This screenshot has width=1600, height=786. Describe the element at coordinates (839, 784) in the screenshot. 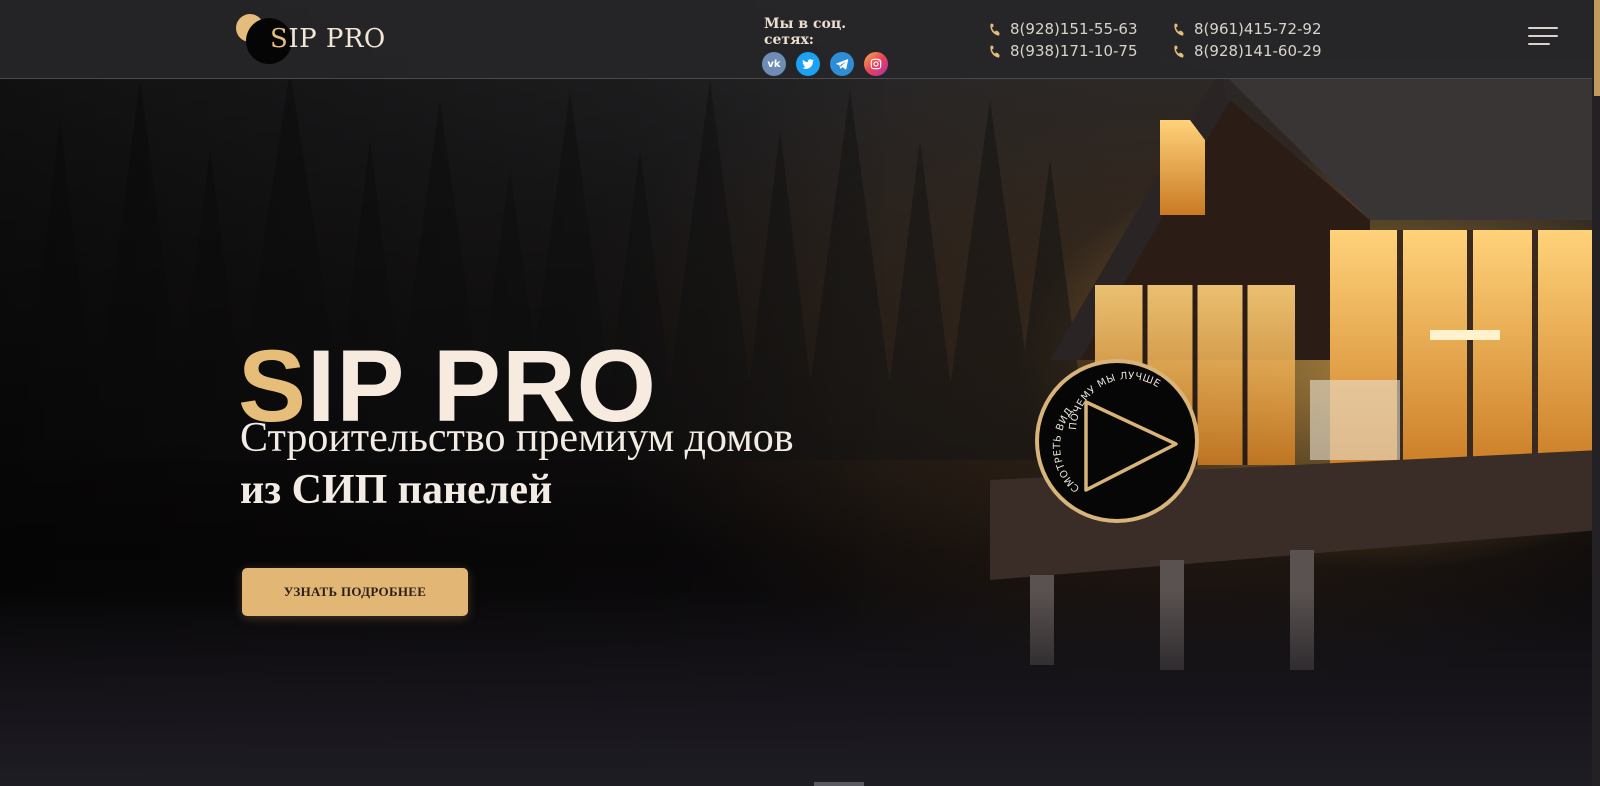

I see `scroll-indicator` at that location.